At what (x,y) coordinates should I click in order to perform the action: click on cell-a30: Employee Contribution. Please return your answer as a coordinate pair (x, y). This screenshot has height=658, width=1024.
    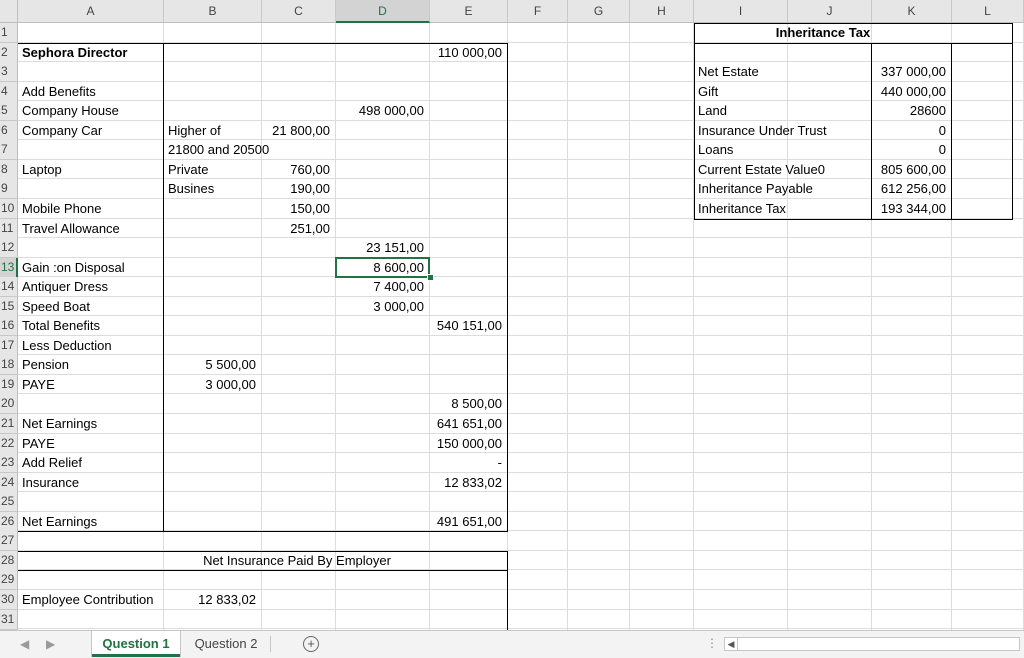
    Looking at the image, I should click on (88, 599).